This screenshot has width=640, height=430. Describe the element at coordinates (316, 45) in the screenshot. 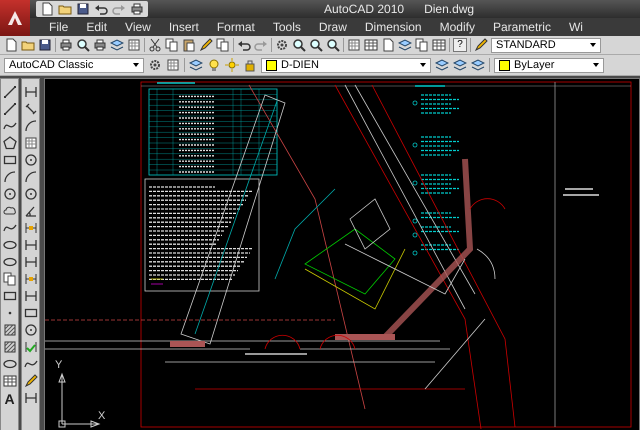

I see `zoom-window-icon` at that location.